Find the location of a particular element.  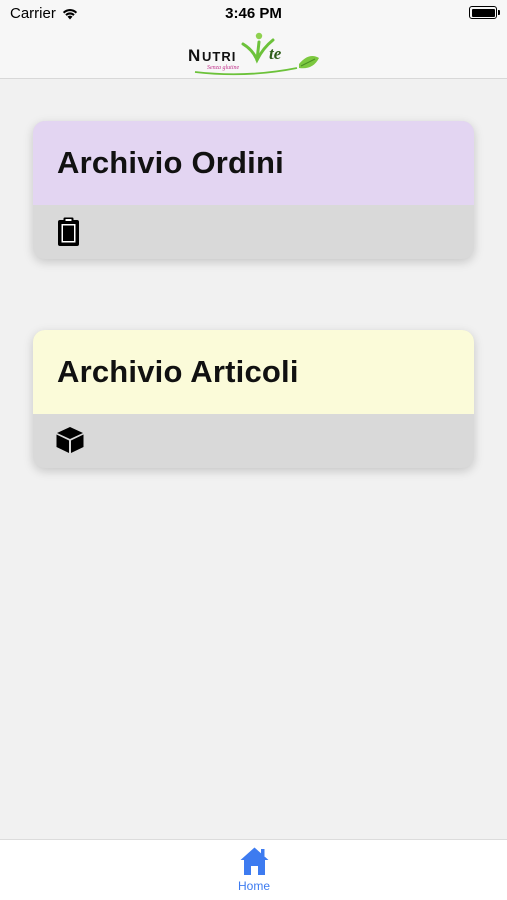

tab-home-label: Home is located at coordinates (253, 886).